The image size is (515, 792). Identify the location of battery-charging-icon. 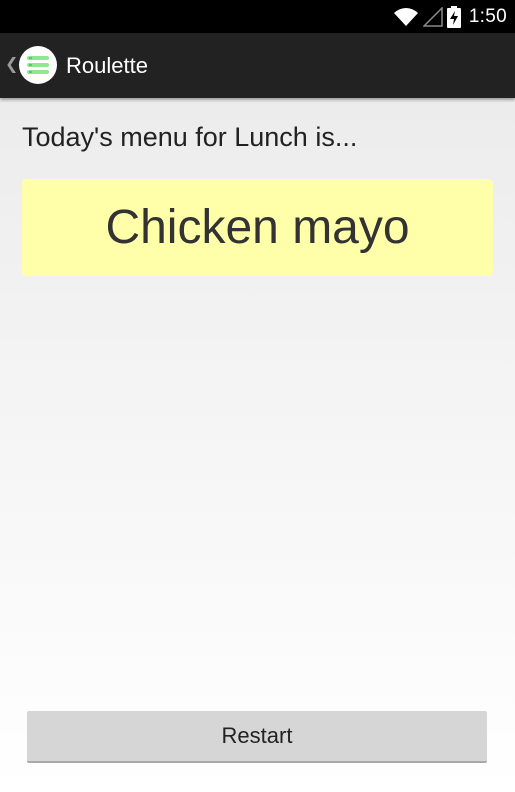
(453, 16).